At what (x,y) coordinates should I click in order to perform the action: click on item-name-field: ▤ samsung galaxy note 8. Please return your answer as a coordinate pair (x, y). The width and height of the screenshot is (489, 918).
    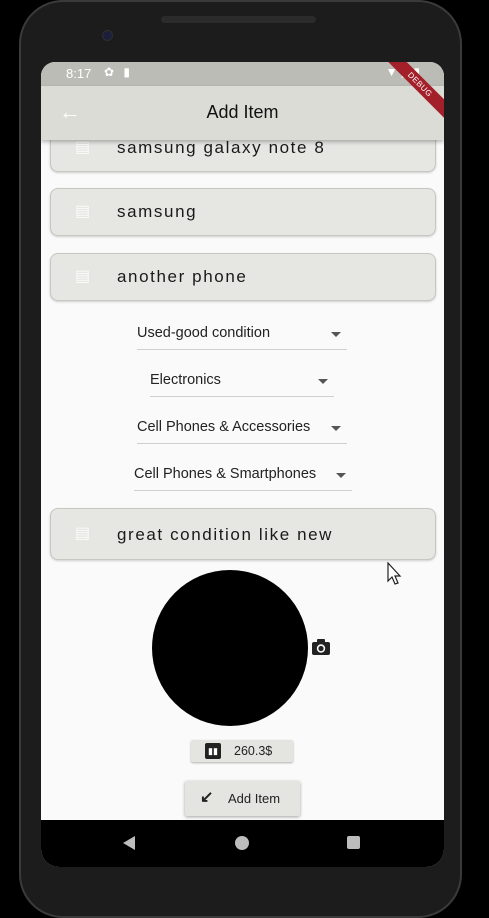
    Looking at the image, I should click on (243, 156).